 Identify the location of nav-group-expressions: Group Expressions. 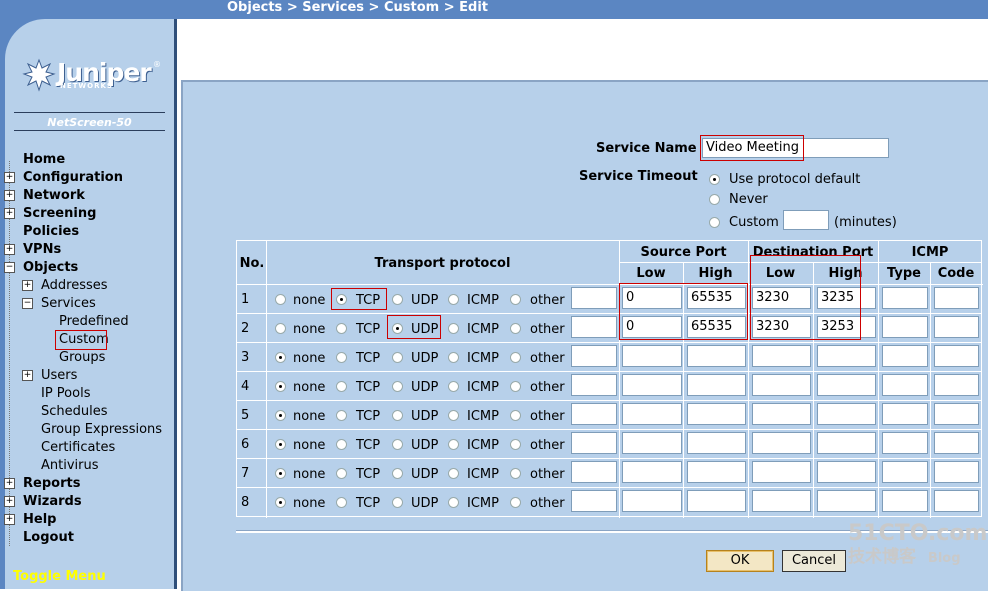
(101, 430).